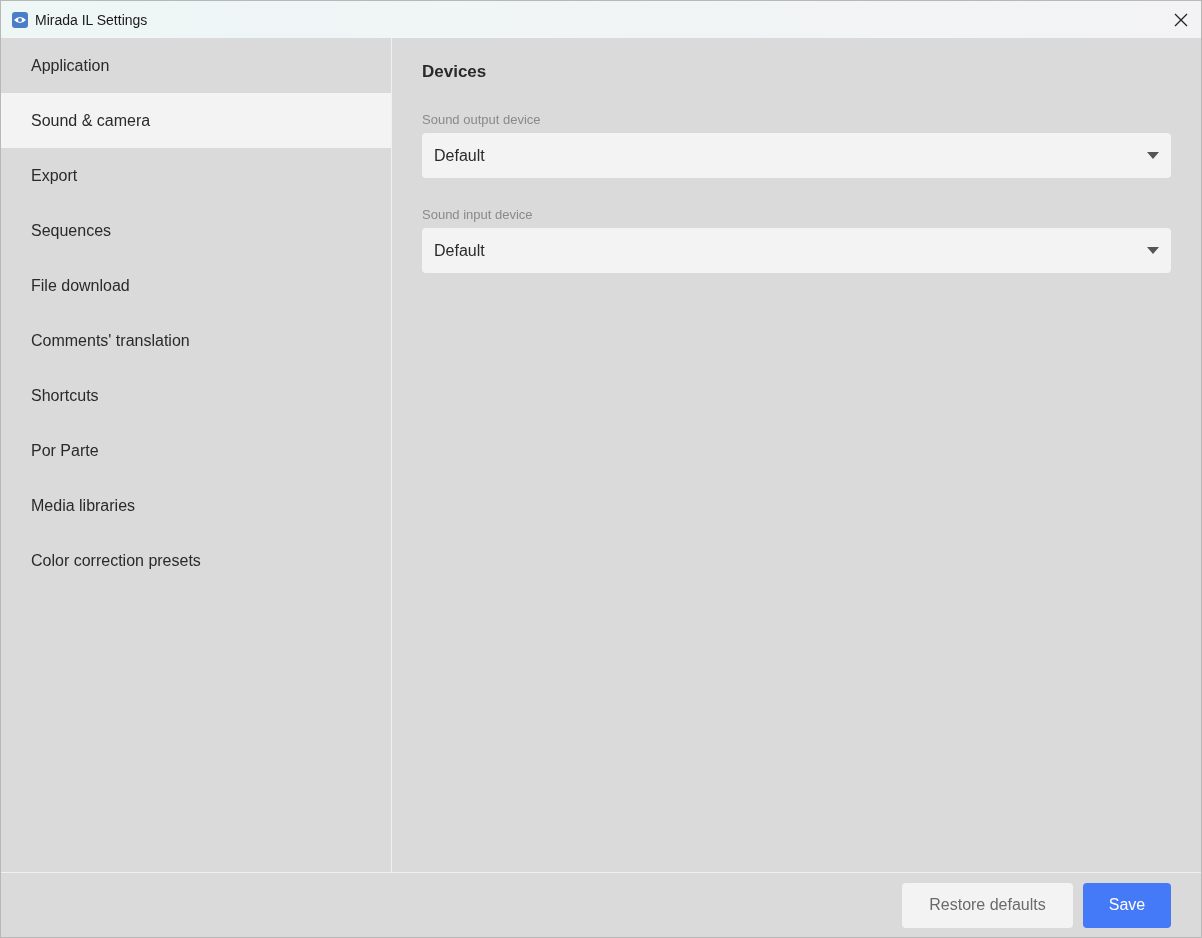  I want to click on restore-button: Restore defaults, so click(987, 905).